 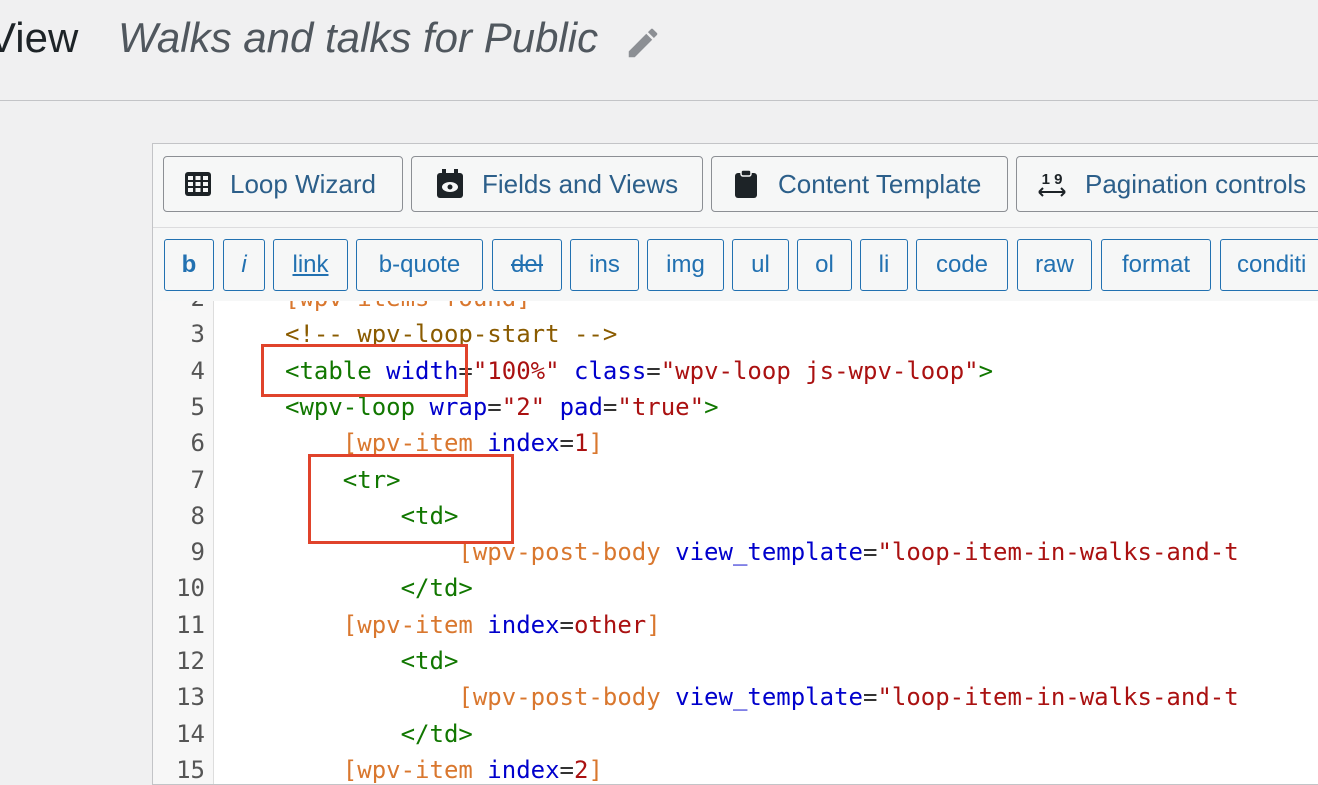 What do you see at coordinates (458, 406) in the screenshot?
I see `code-token: wrap` at bounding box center [458, 406].